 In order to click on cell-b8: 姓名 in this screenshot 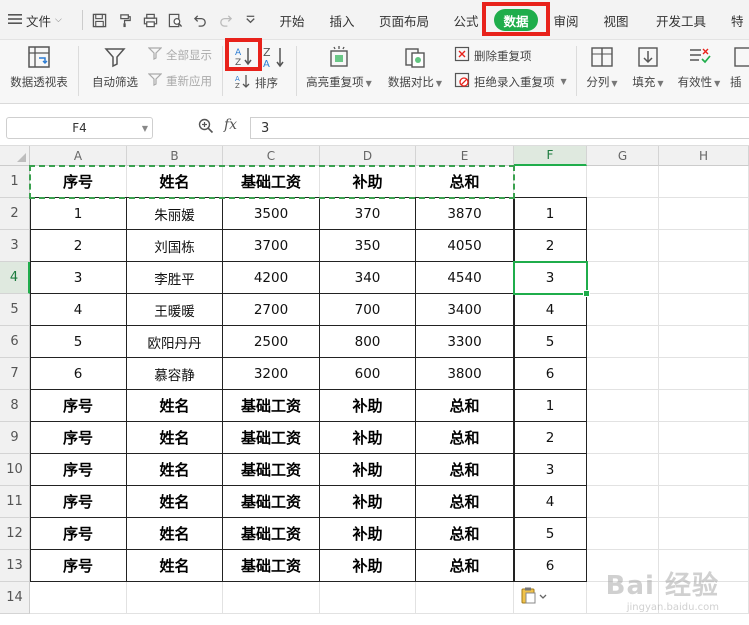, I will do `click(175, 406)`.